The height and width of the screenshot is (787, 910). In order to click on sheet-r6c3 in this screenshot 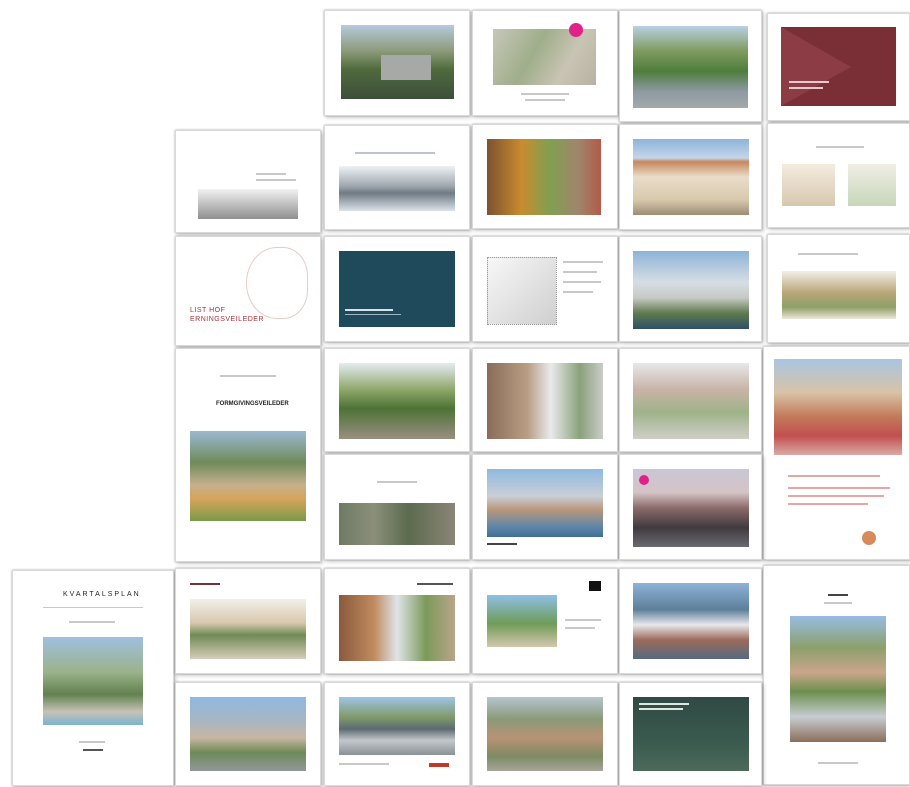, I will do `click(545, 734)`.